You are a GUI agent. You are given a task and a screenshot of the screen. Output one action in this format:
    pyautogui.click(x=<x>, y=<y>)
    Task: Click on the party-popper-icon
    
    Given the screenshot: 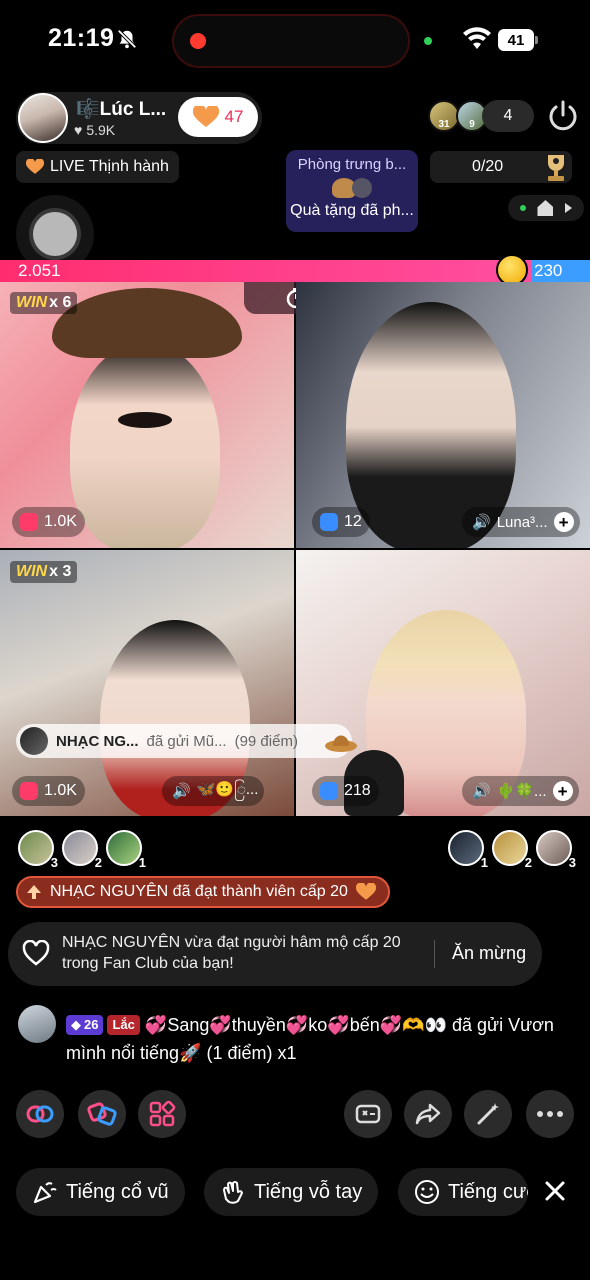 What is the action you would take?
    pyautogui.click(x=45, y=1193)
    